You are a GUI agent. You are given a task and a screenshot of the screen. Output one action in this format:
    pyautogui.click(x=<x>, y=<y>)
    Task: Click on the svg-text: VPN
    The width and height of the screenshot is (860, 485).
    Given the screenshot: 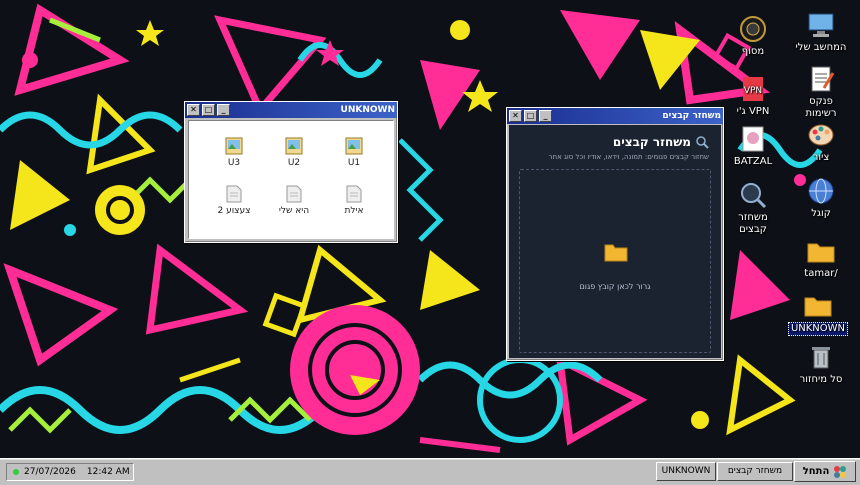 What is the action you would take?
    pyautogui.click(x=753, y=91)
    